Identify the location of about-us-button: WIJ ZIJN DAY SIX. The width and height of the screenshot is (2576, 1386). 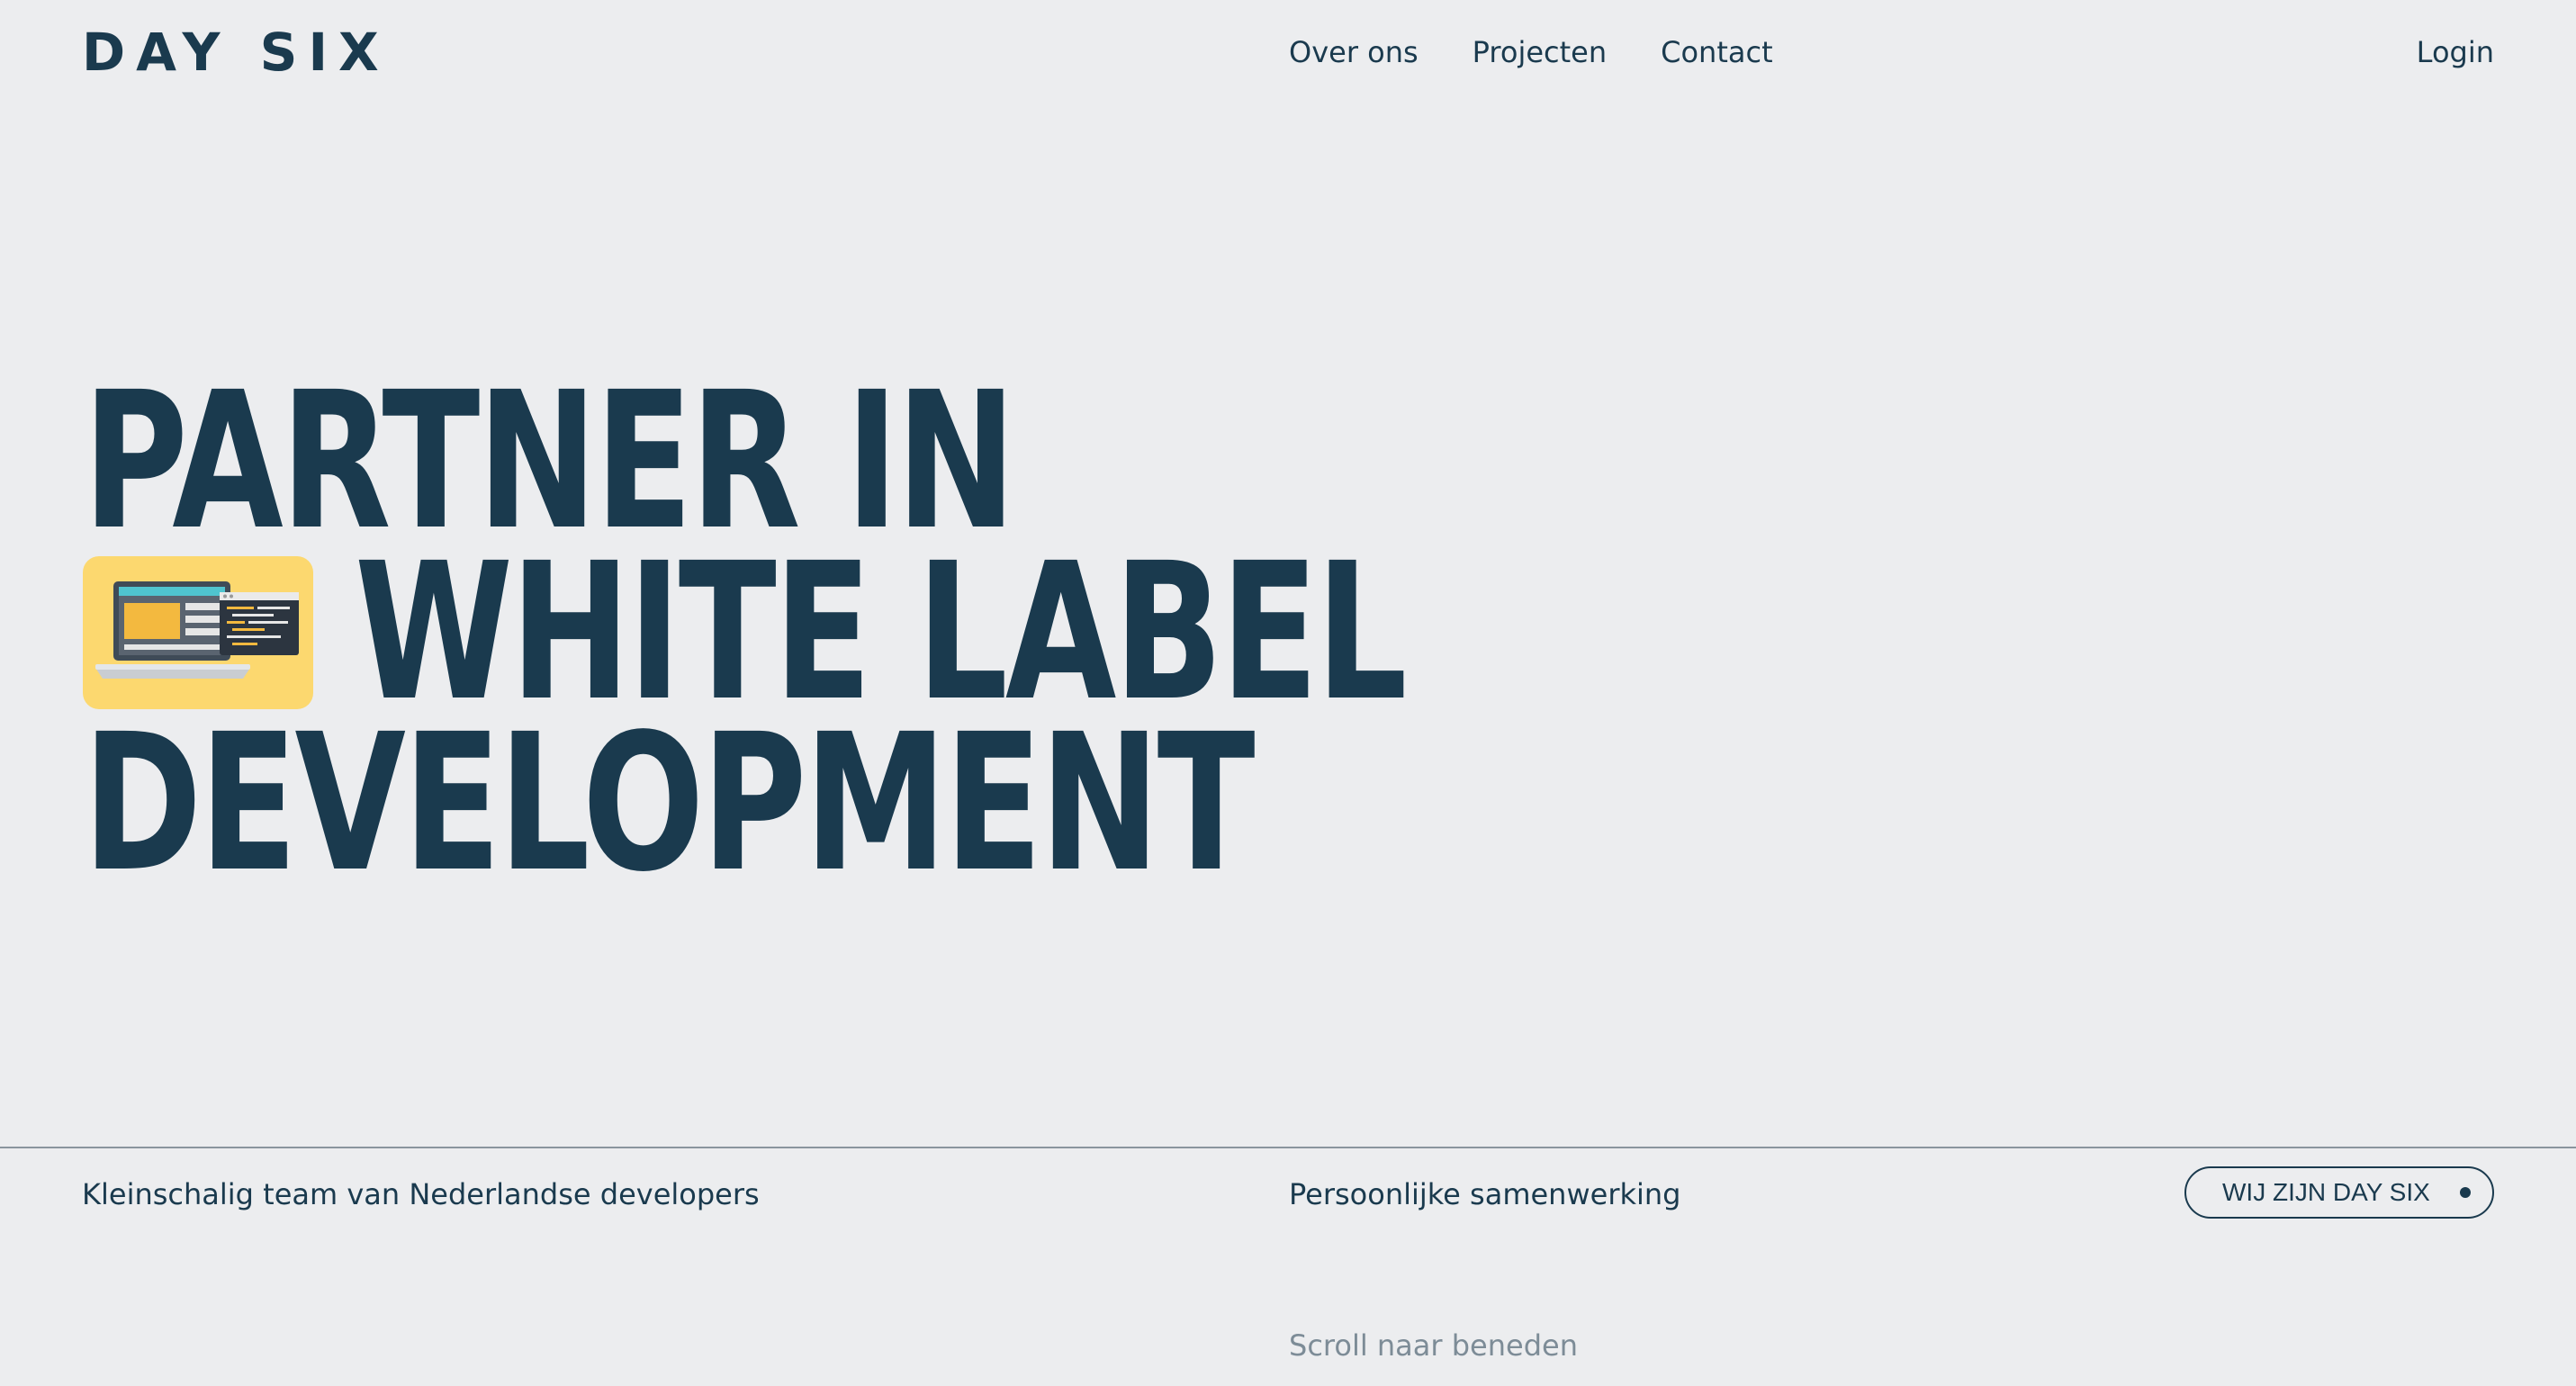
(2339, 1192).